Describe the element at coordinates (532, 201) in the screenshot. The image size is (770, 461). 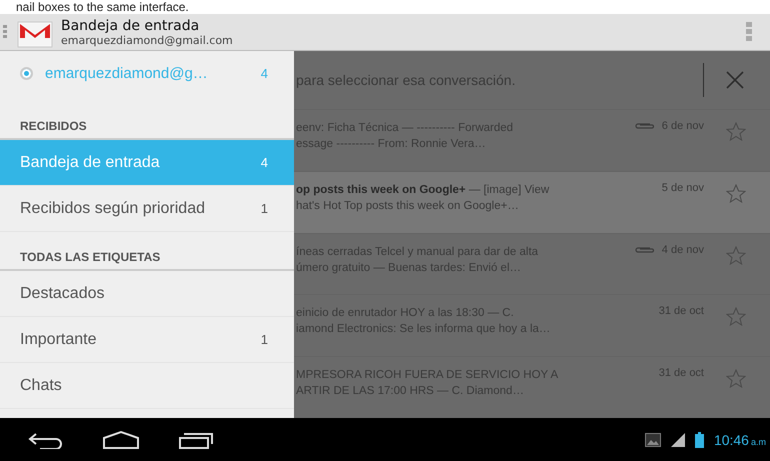
I see `message-row: op posts this week on Google+ — [image] View hat's Hot Top posts this week on Google+… 5 de nov` at that location.